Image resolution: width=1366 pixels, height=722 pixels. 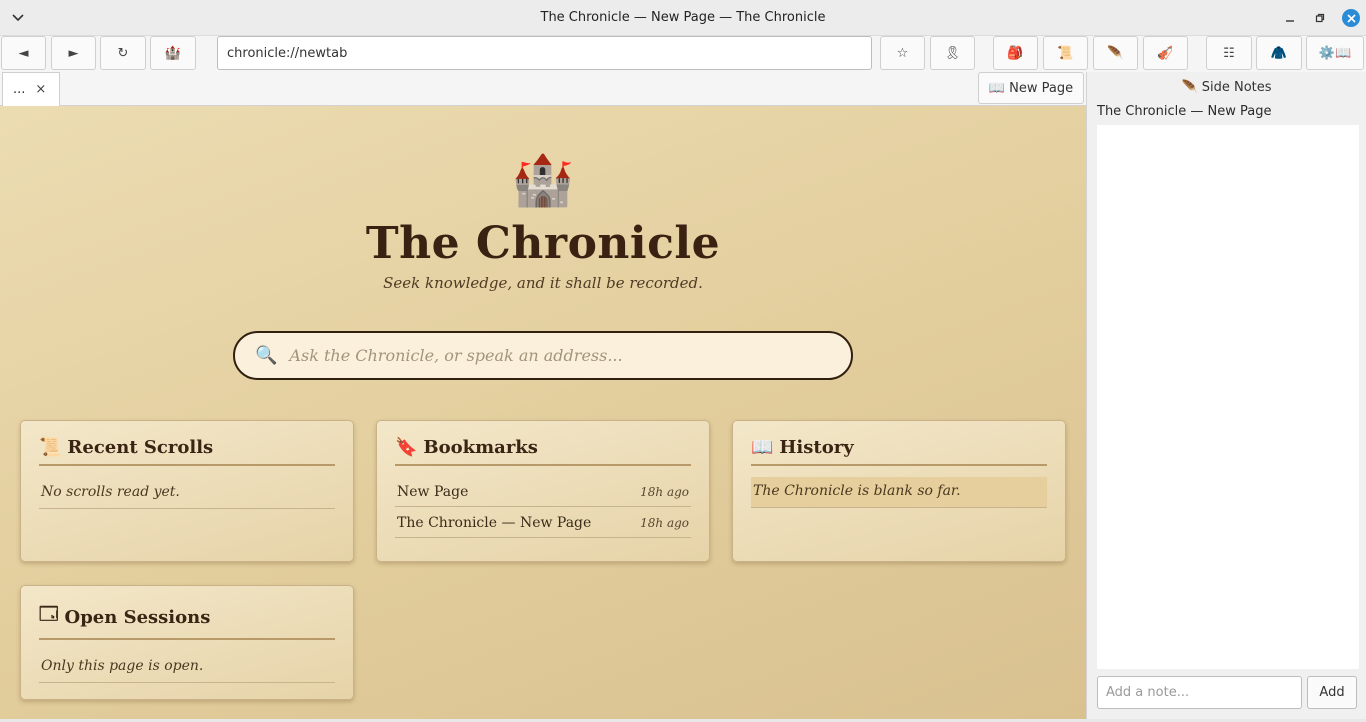 What do you see at coordinates (1065, 53) in the screenshot?
I see `scroll-button: 📜` at bounding box center [1065, 53].